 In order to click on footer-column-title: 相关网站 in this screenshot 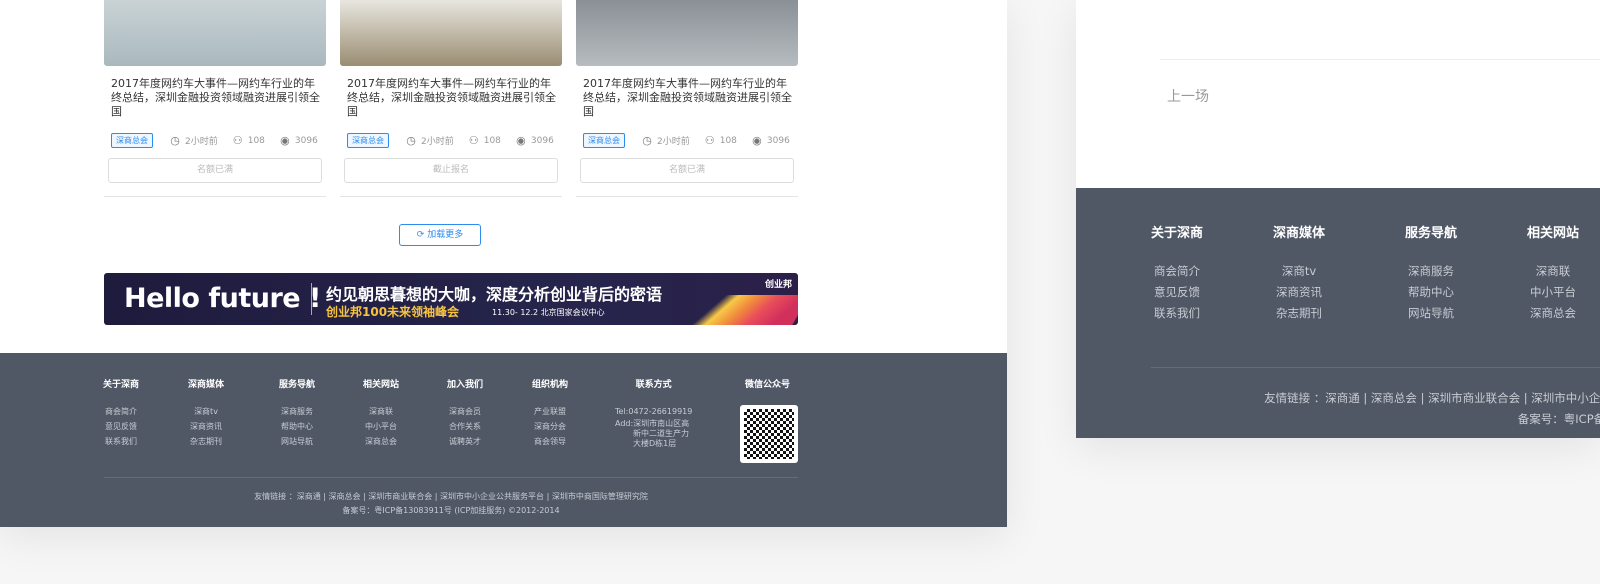, I will do `click(1553, 233)`.